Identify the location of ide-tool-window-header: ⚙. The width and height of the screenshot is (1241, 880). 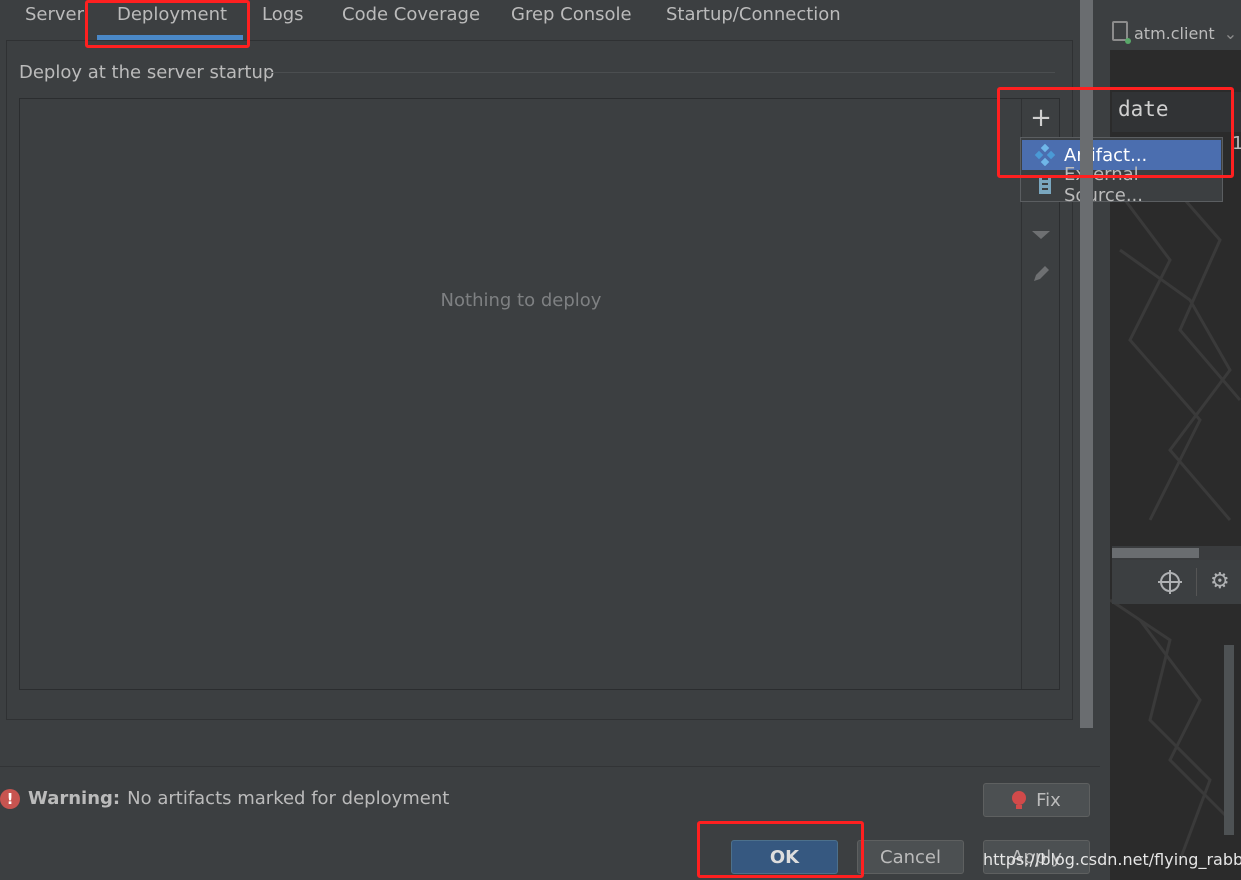
(1176, 582).